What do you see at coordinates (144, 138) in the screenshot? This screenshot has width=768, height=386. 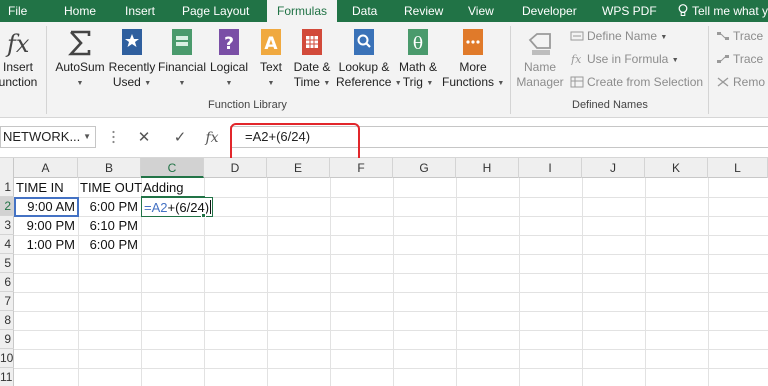 I see `cancel-icon: ✕` at bounding box center [144, 138].